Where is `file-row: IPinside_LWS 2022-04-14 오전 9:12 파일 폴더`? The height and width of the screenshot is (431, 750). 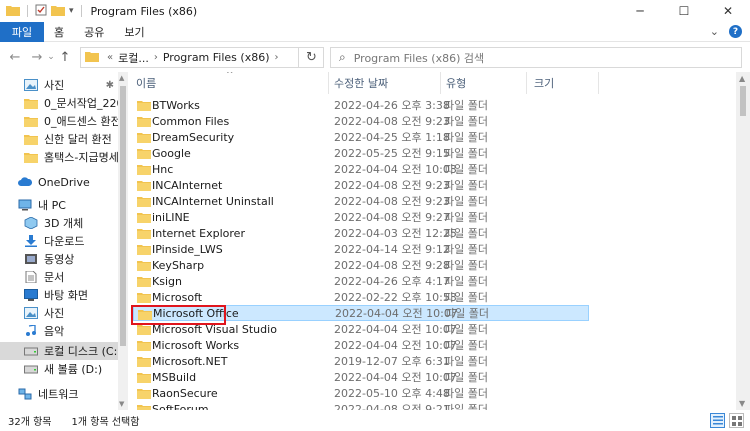 file-row: IPinside_LWS 2022-04-14 오전 9:12 파일 폴더 is located at coordinates (361, 249).